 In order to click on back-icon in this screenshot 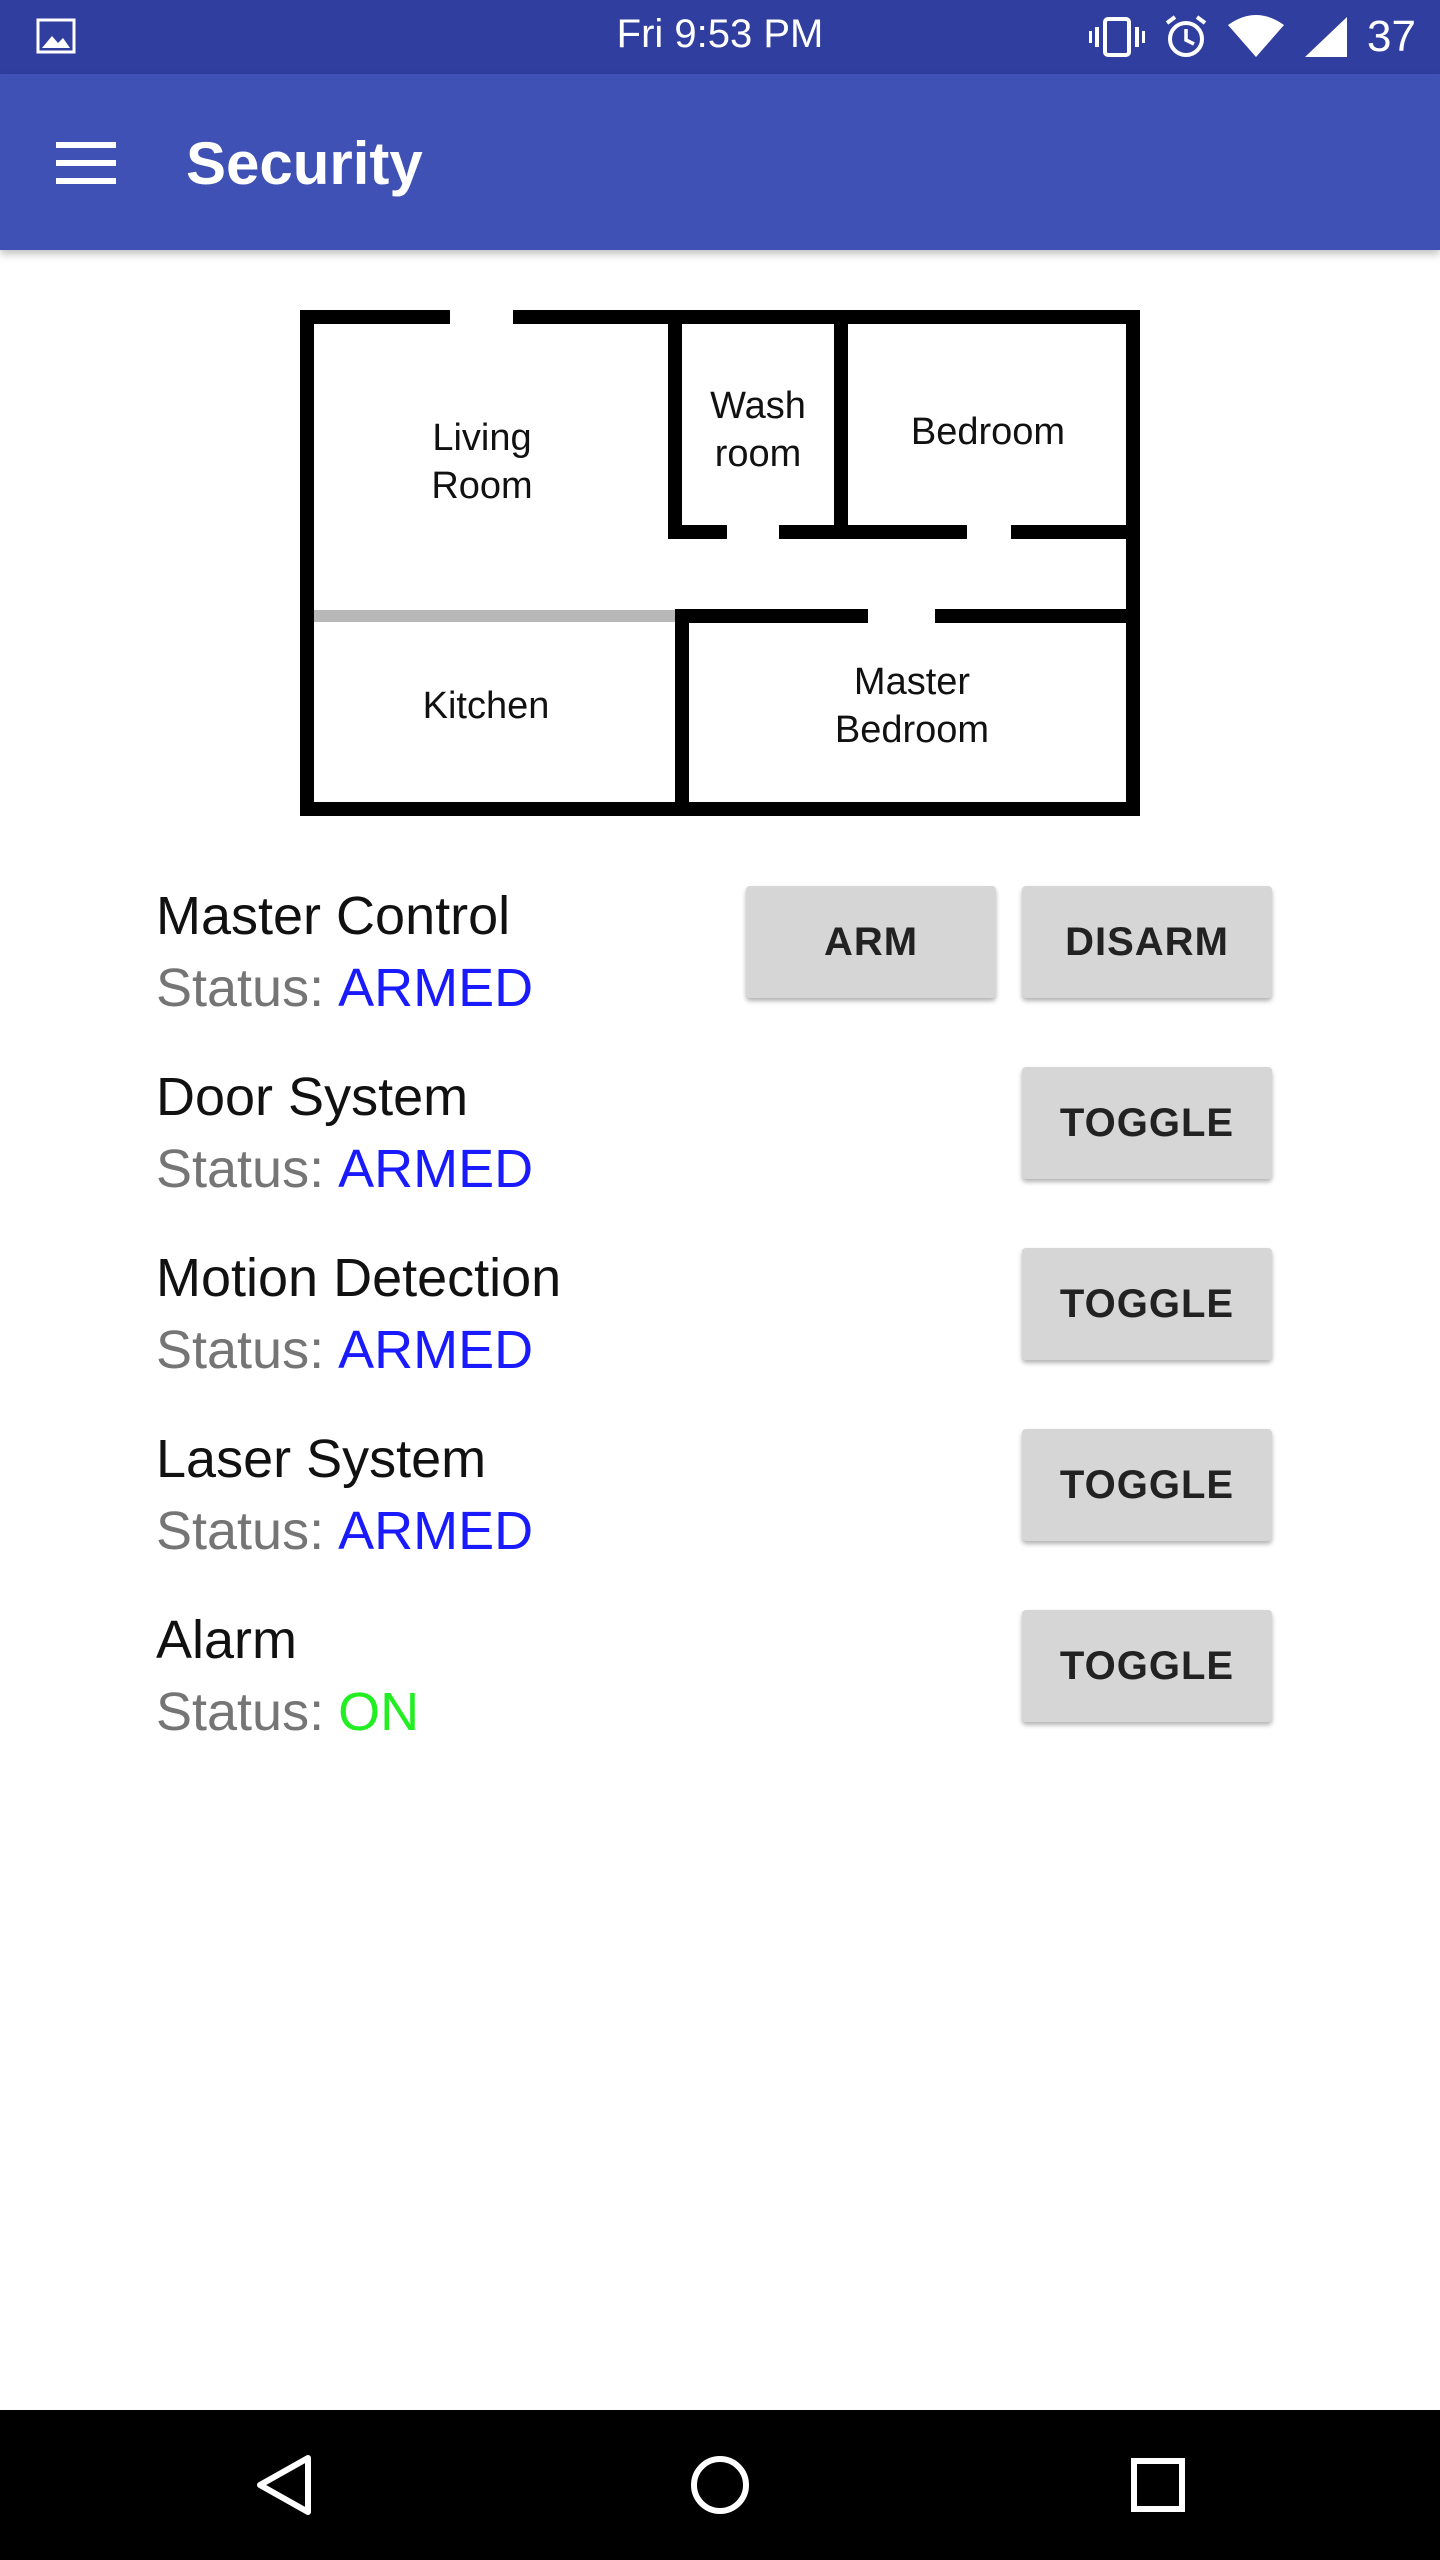, I will do `click(284, 2485)`.